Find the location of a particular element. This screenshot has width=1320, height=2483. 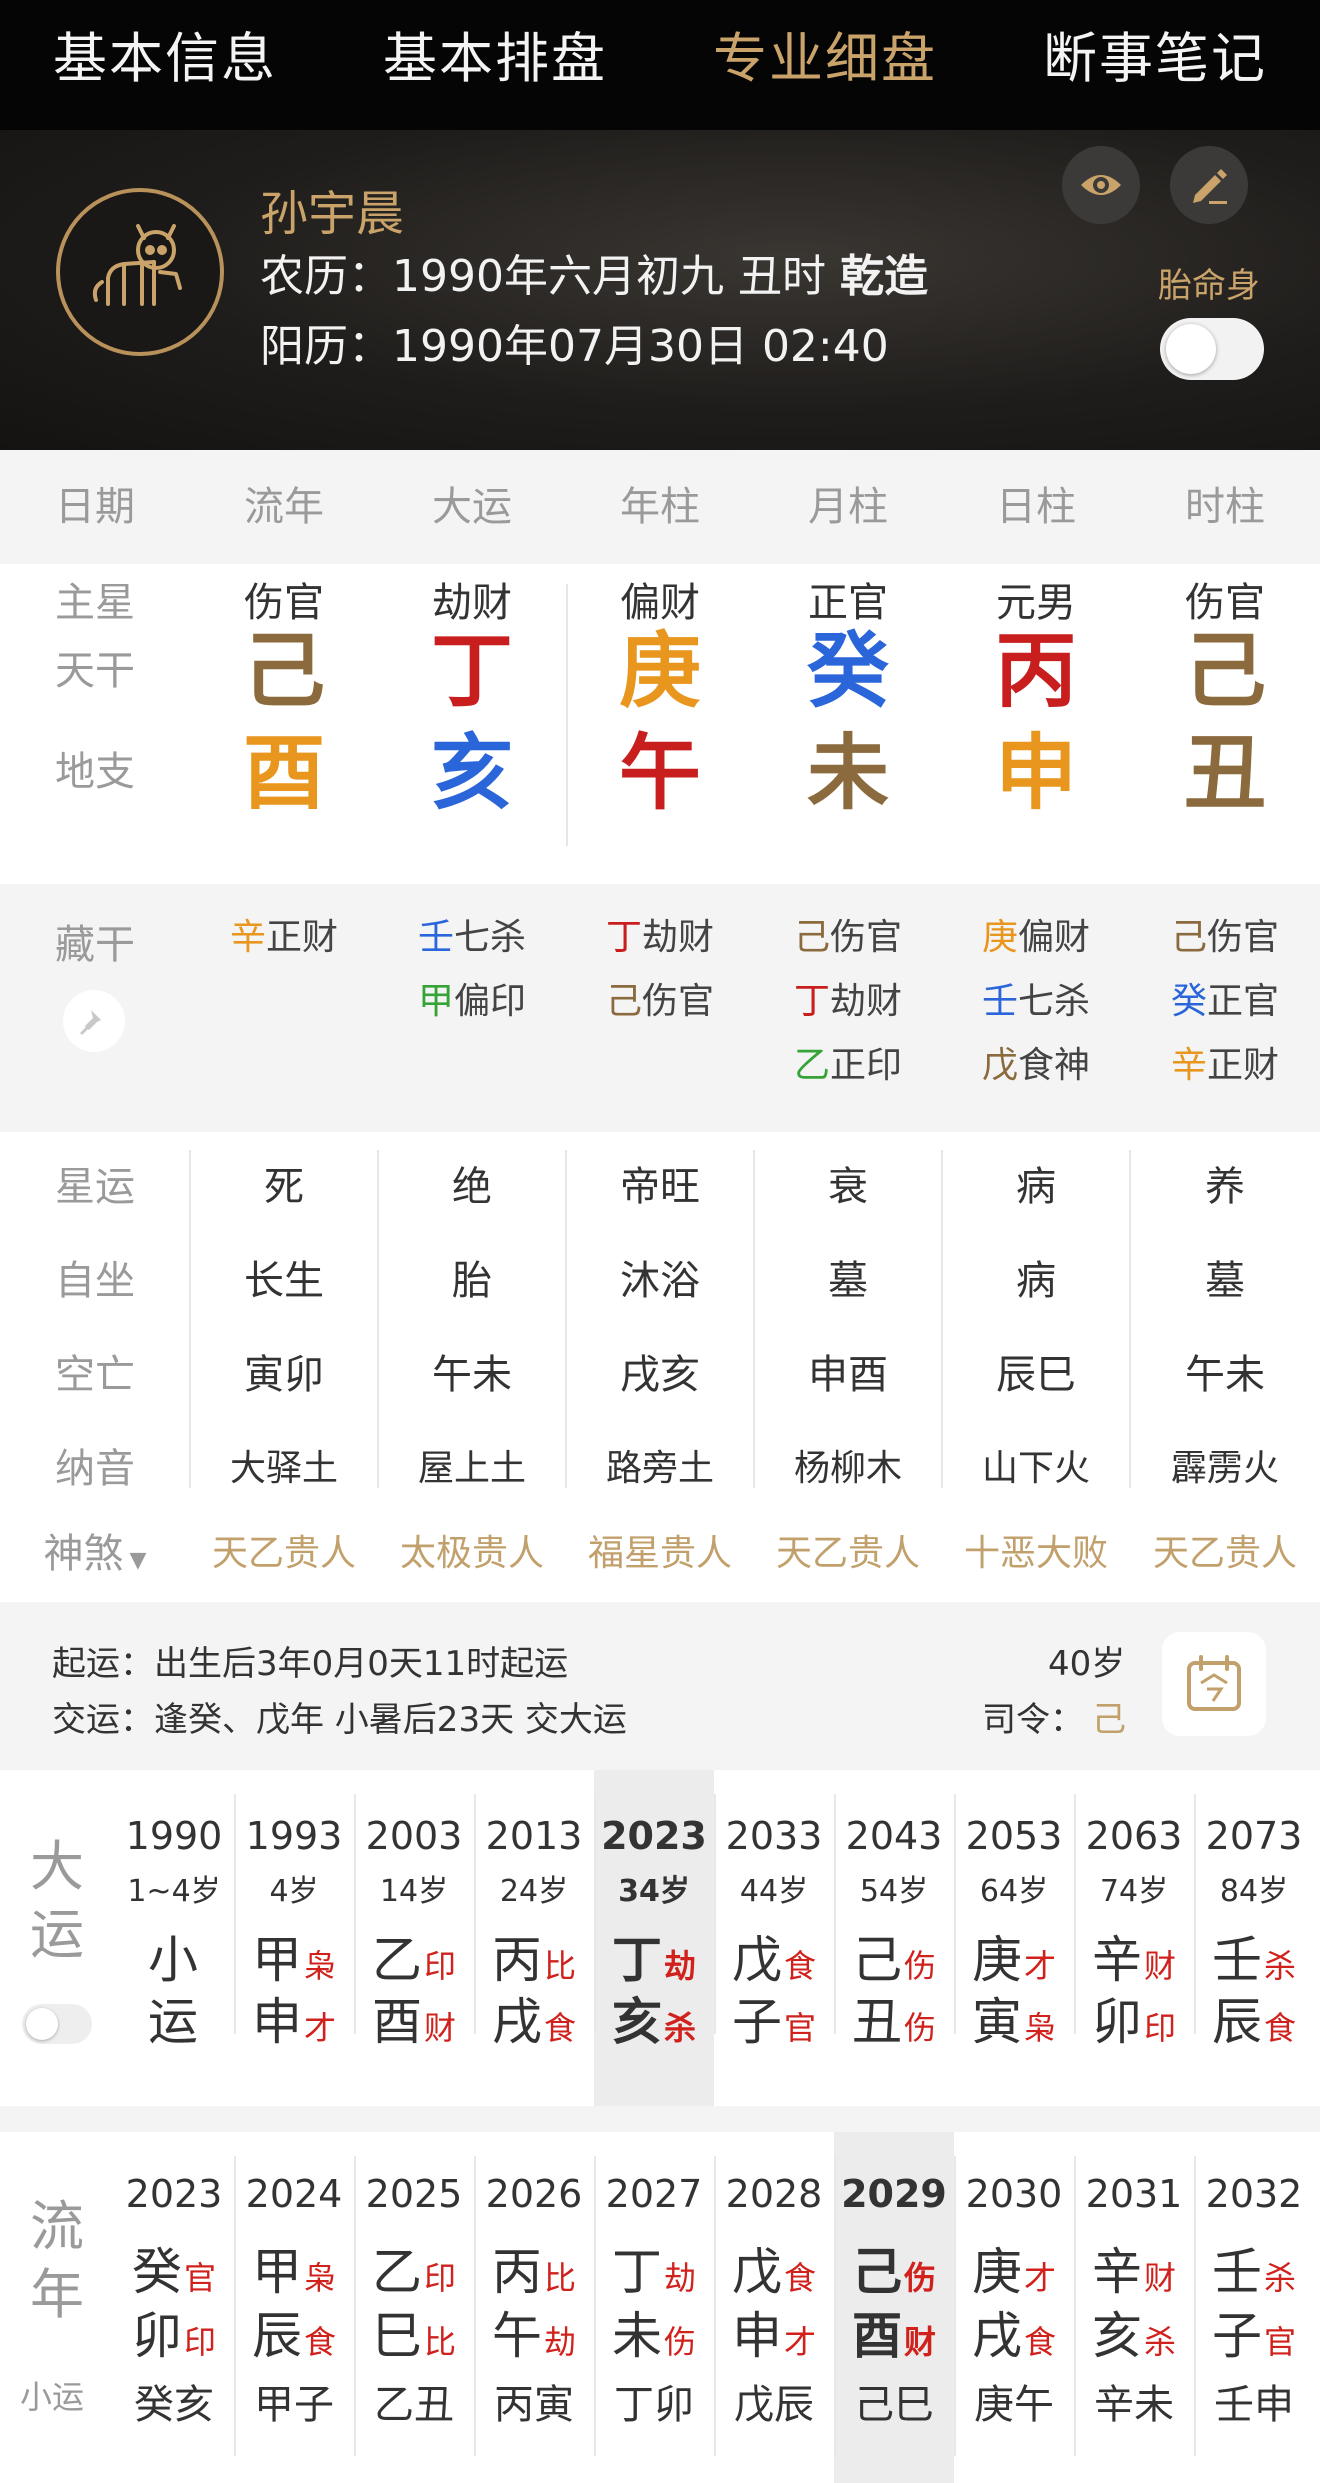

dizhi-hour: 丑 is located at coordinates (1225, 774).